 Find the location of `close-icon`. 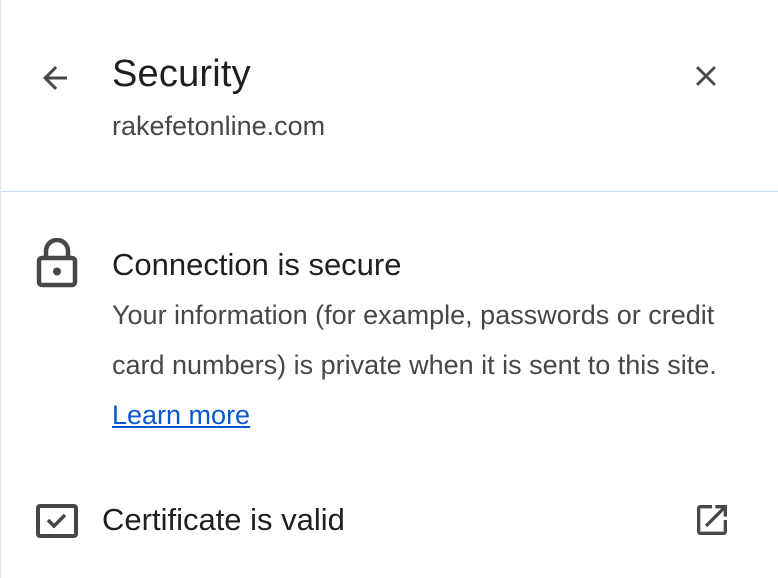

close-icon is located at coordinates (706, 76).